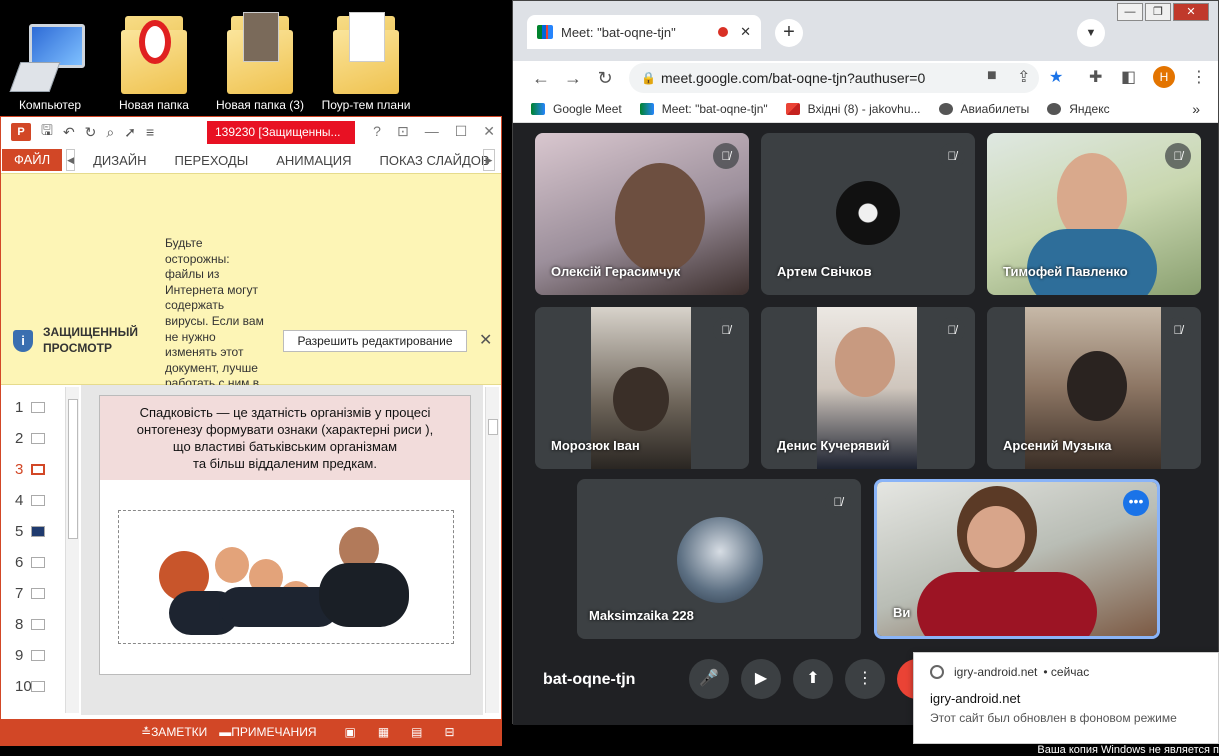 The image size is (1219, 756). Describe the element at coordinates (1158, 12) in the screenshot. I see `maximize-icon: ❐` at that location.